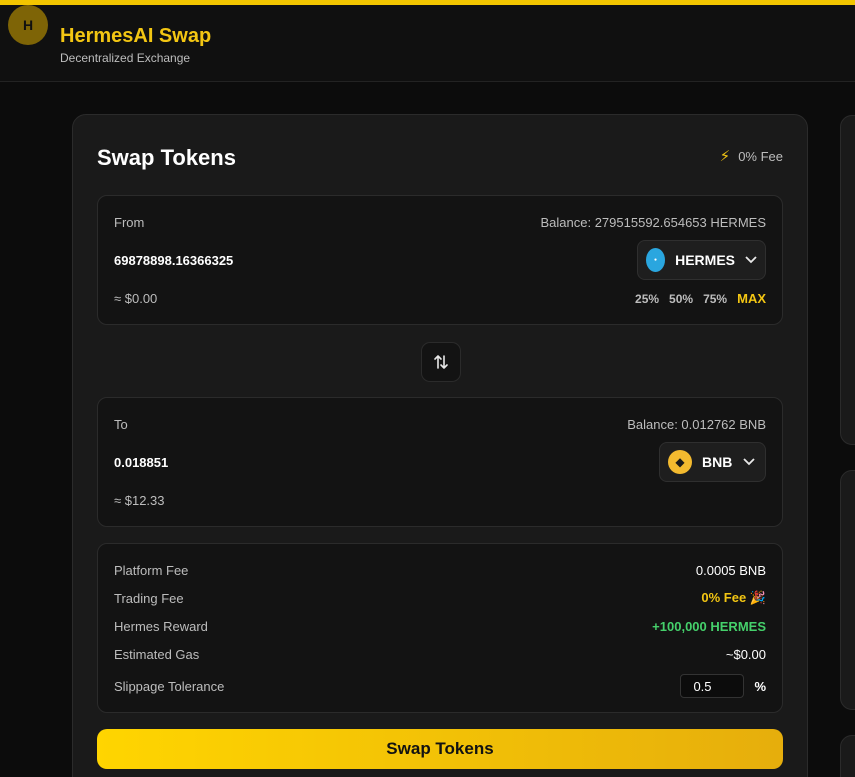 The image size is (855, 777). What do you see at coordinates (647, 299) in the screenshot?
I see `percent-25-button: 25%` at bounding box center [647, 299].